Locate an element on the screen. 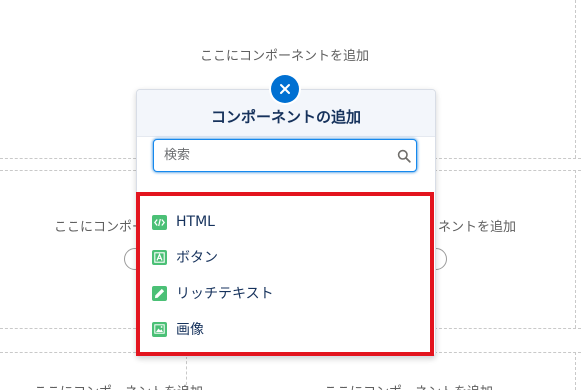  drop-zone-label: ネントを追加 is located at coordinates (477, 225).